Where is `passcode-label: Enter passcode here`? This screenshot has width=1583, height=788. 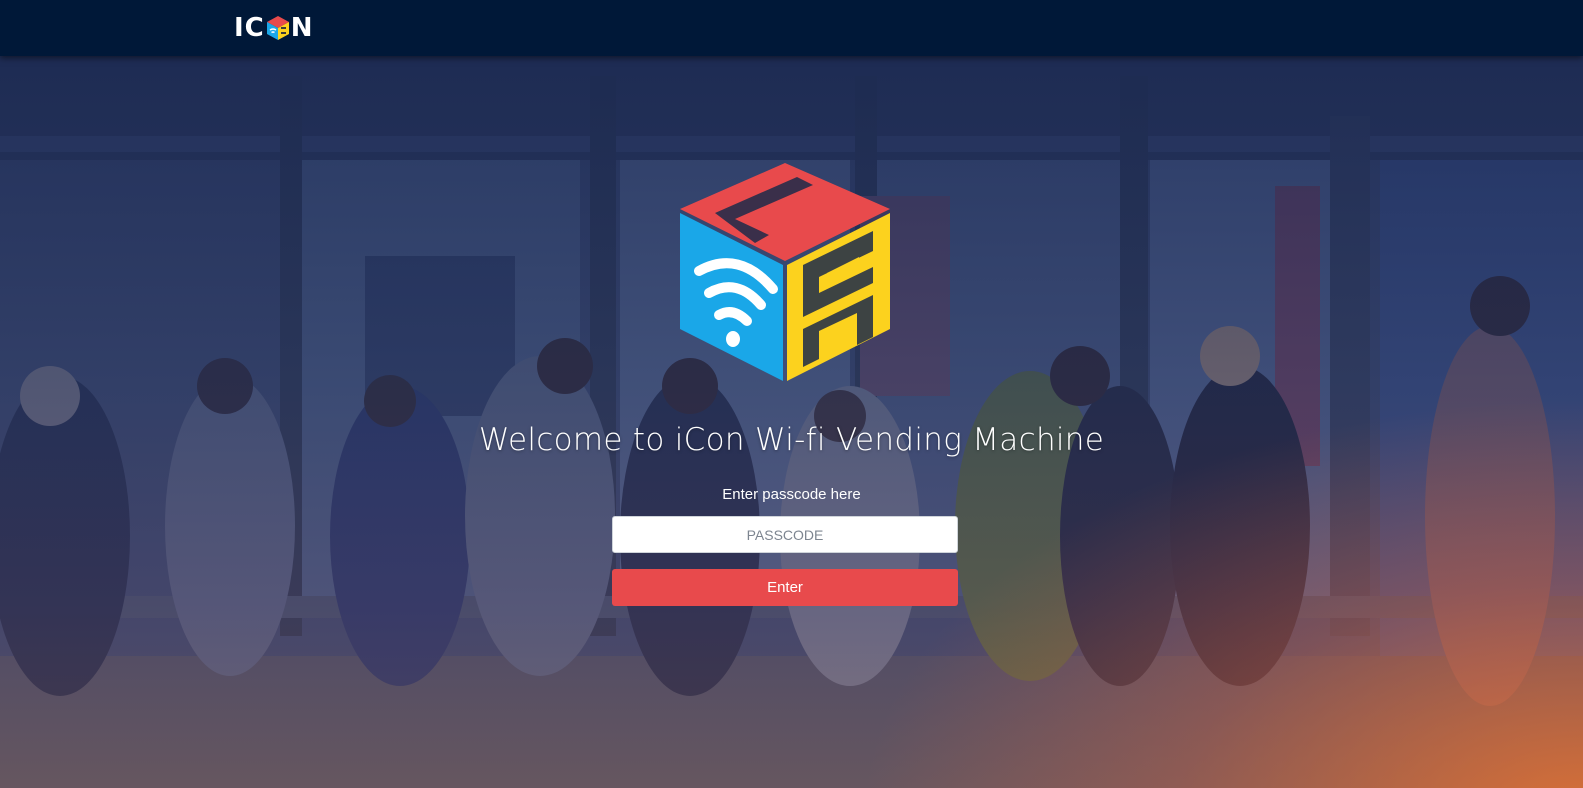 passcode-label: Enter passcode here is located at coordinates (791, 494).